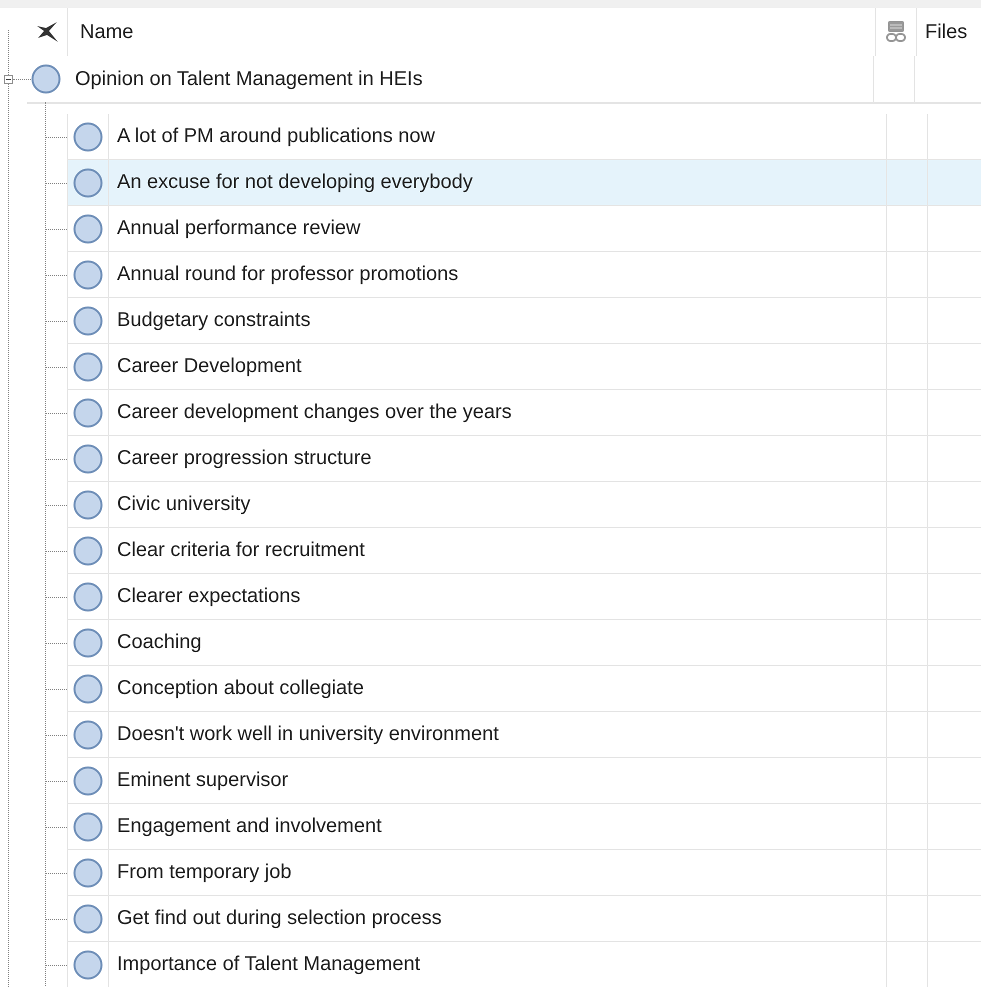  I want to click on tree-item-label: Conception about collegiate, so click(240, 688).